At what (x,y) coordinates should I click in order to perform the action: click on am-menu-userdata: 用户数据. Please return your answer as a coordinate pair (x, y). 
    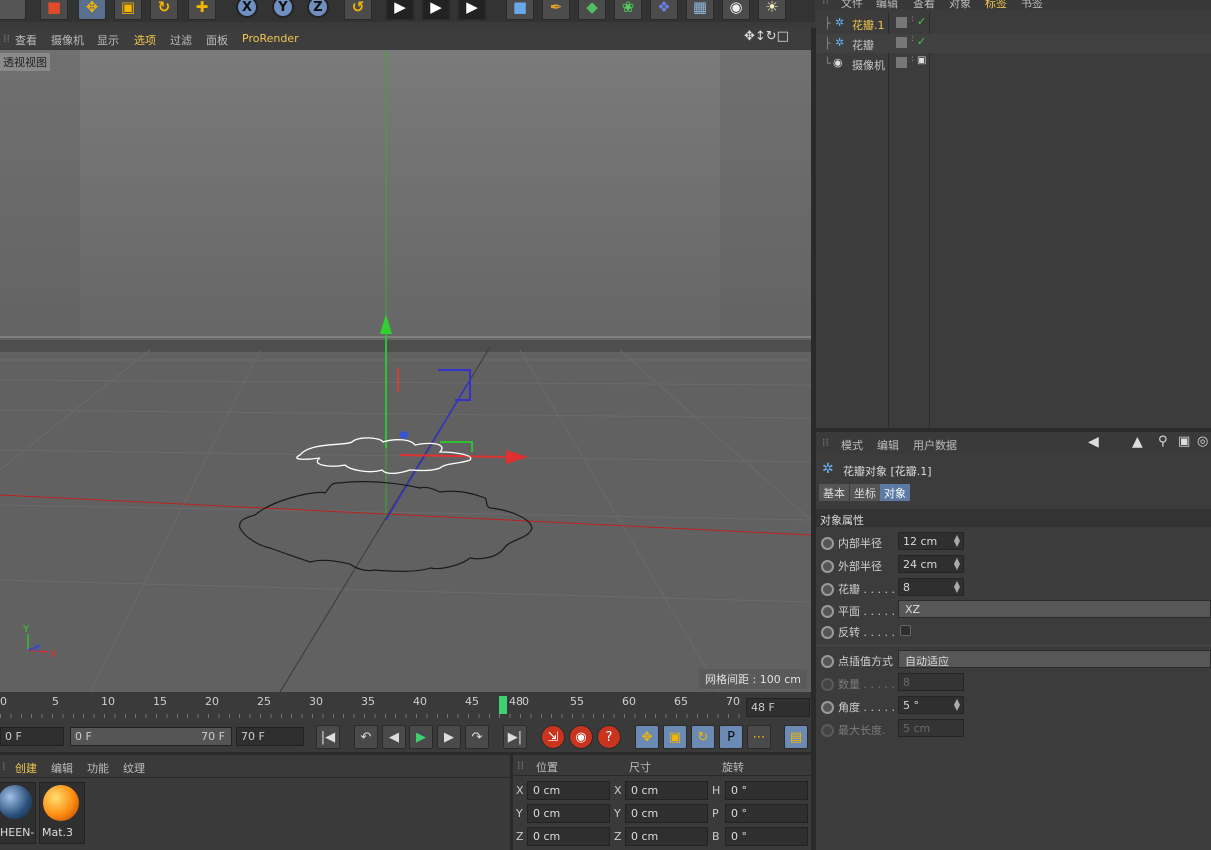
    Looking at the image, I should click on (935, 445).